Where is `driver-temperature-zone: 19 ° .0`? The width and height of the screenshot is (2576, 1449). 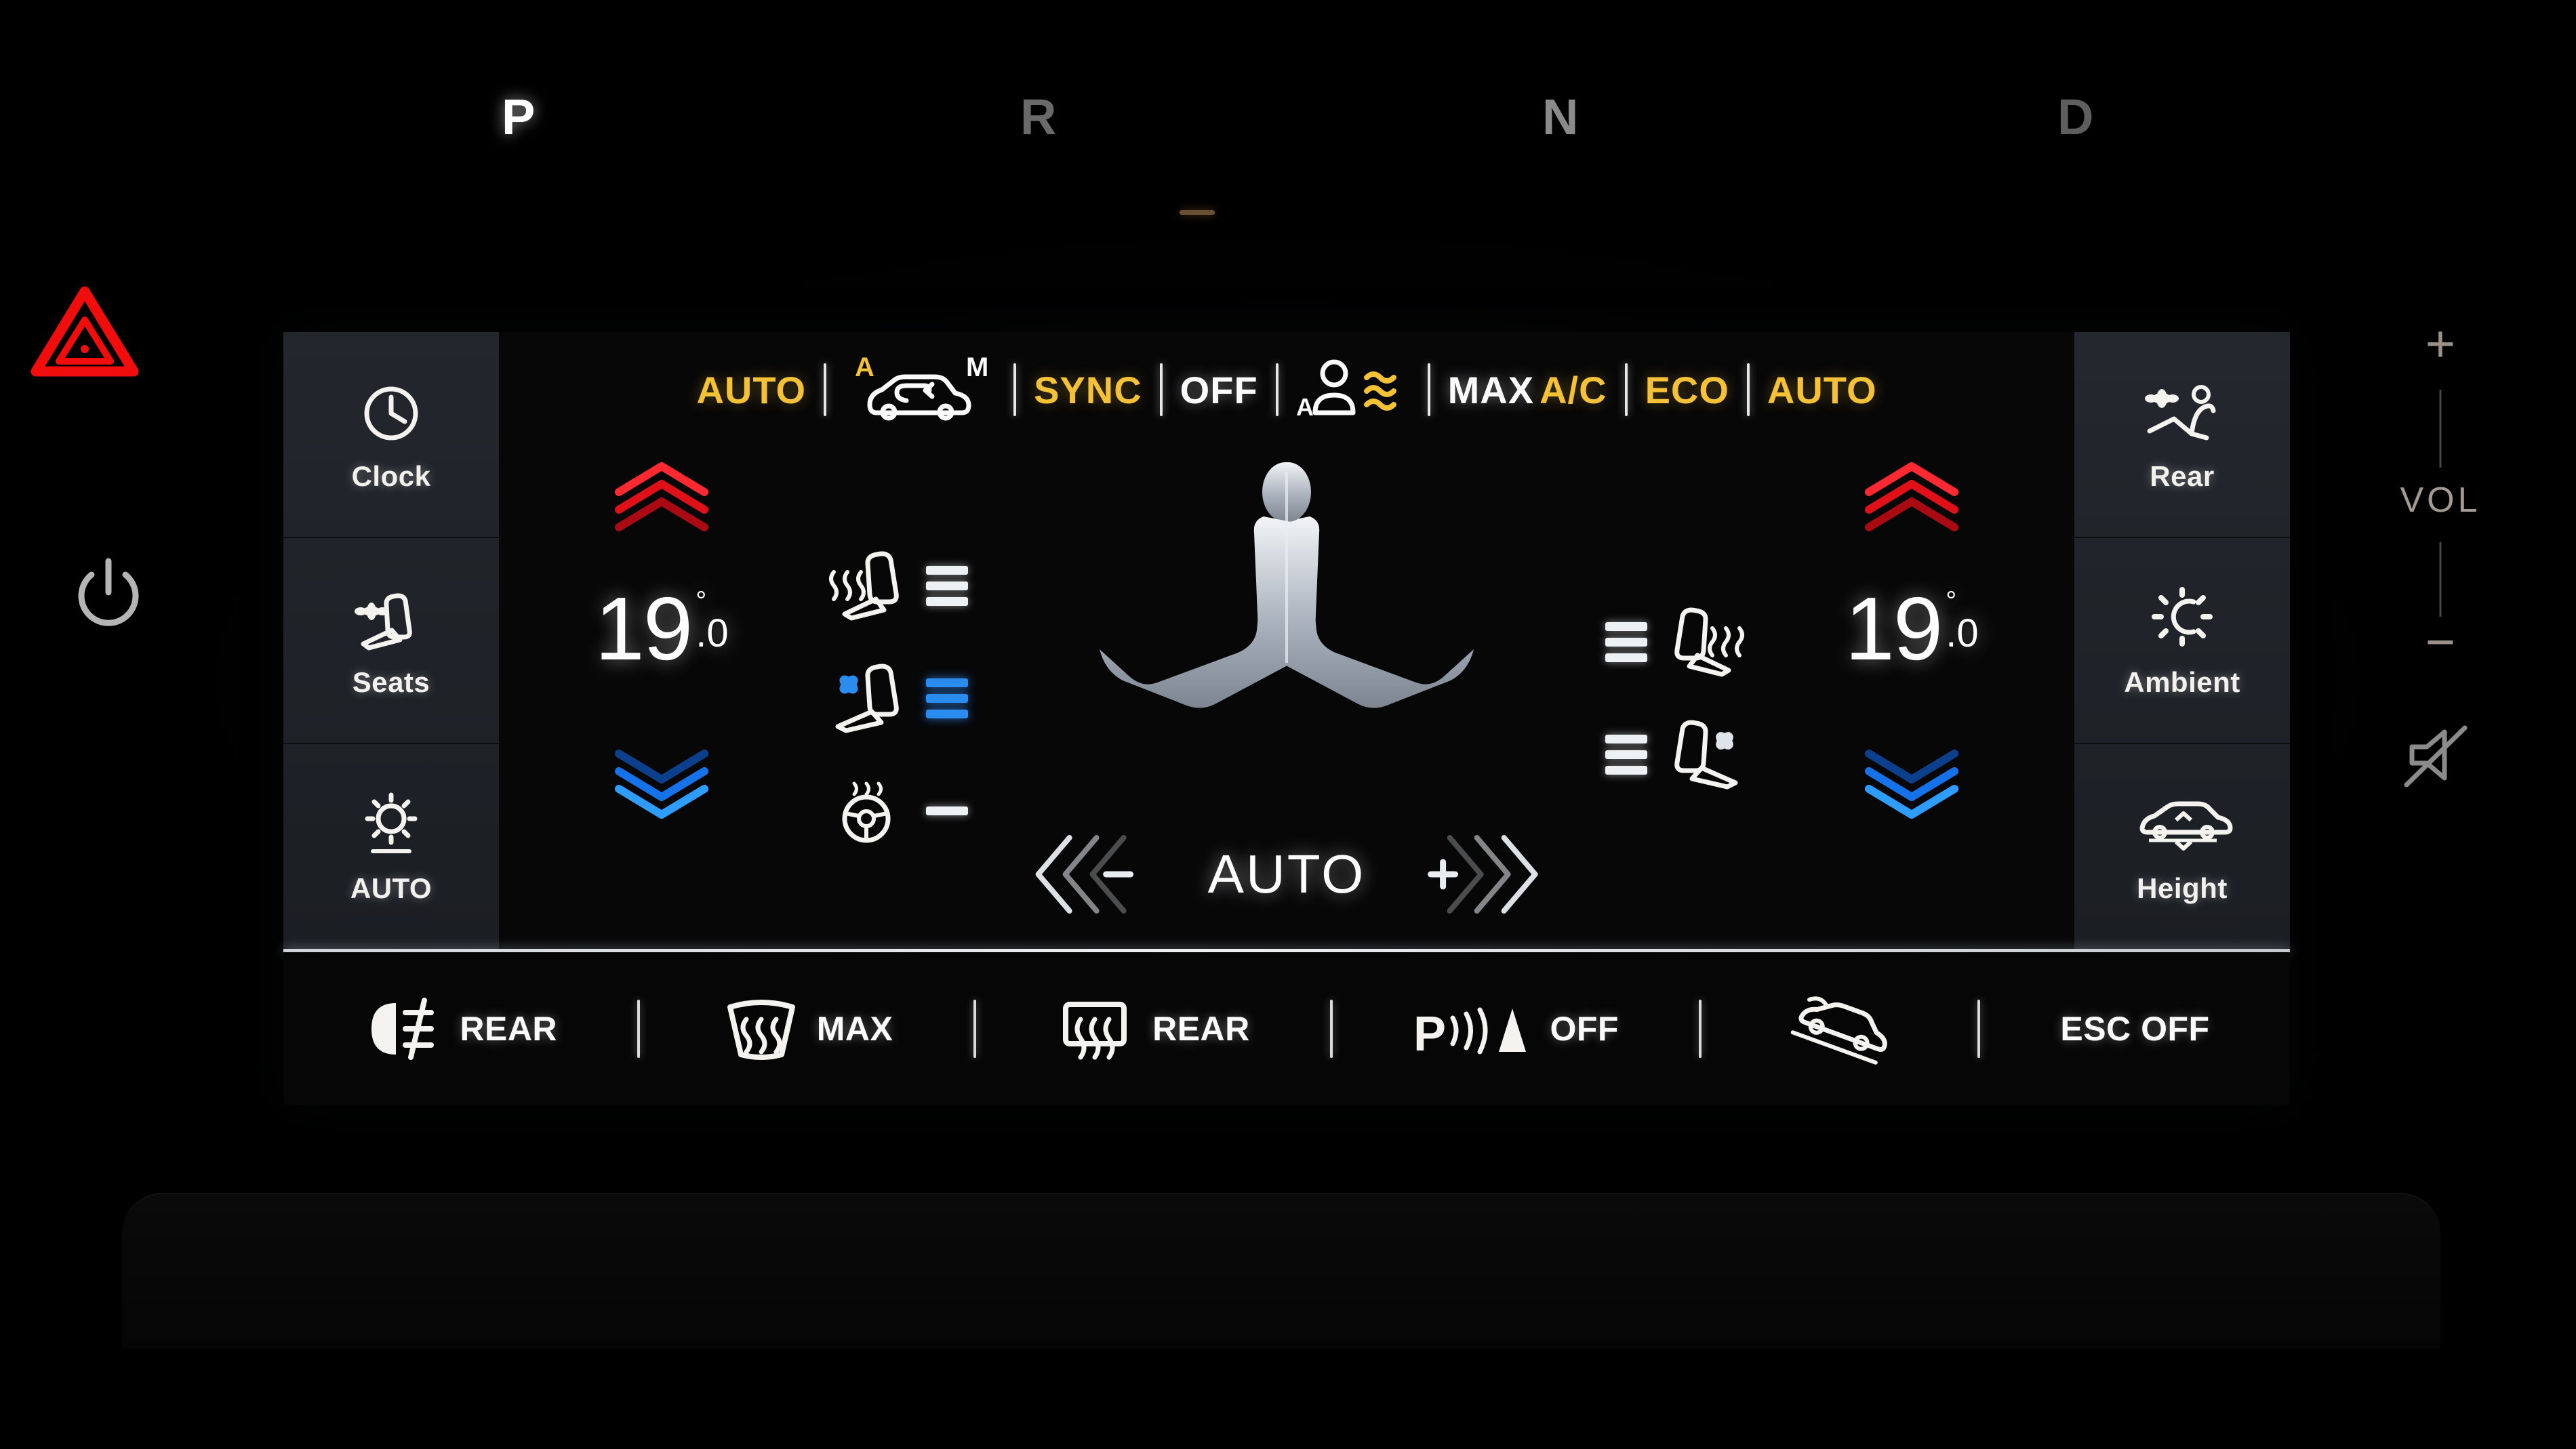 driver-temperature-zone: 19 ° .0 is located at coordinates (661, 698).